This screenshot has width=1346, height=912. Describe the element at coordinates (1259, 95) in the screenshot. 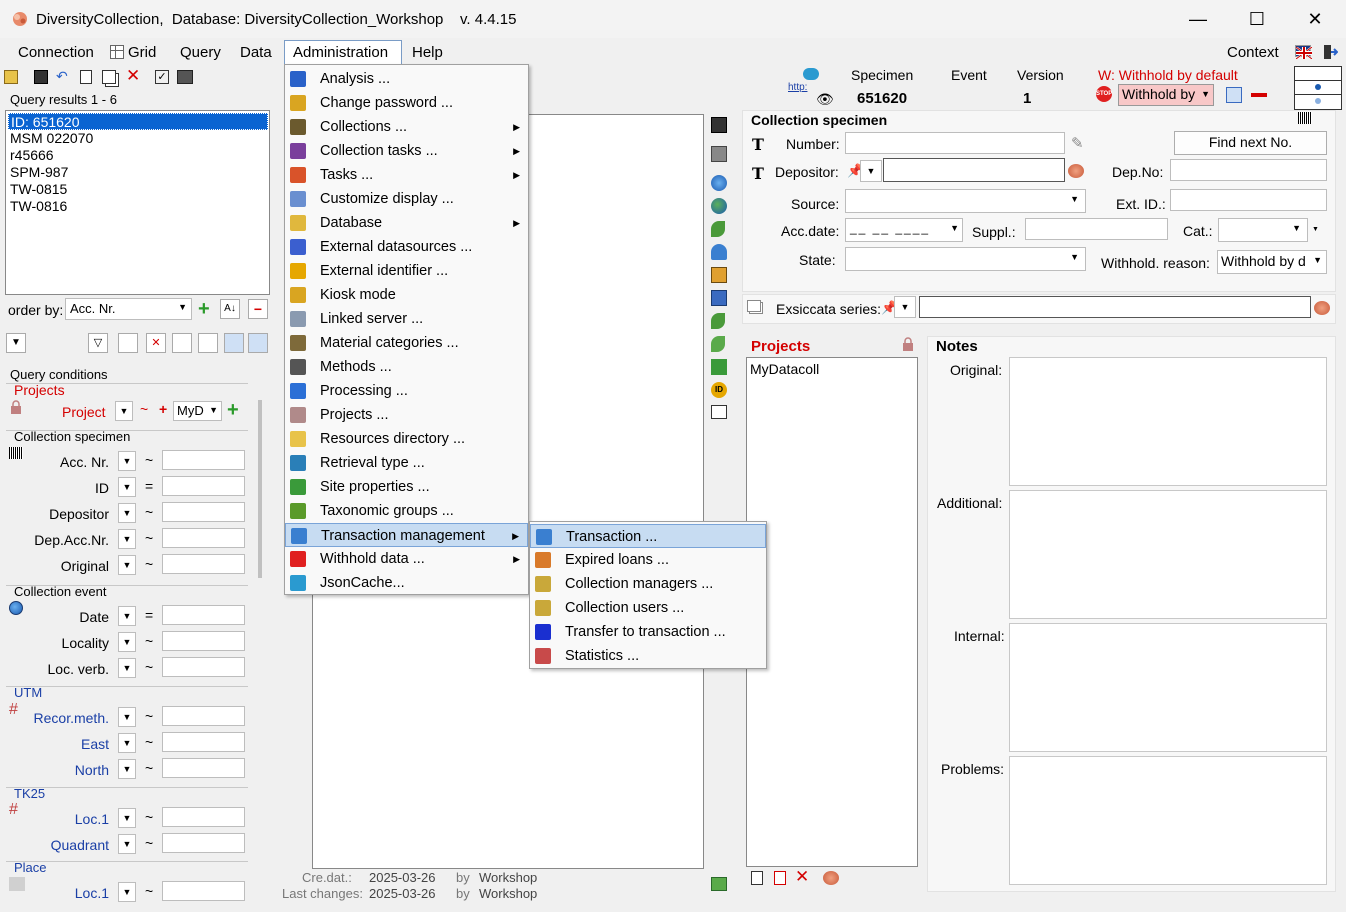

I see `minus-dropdown-icon` at that location.